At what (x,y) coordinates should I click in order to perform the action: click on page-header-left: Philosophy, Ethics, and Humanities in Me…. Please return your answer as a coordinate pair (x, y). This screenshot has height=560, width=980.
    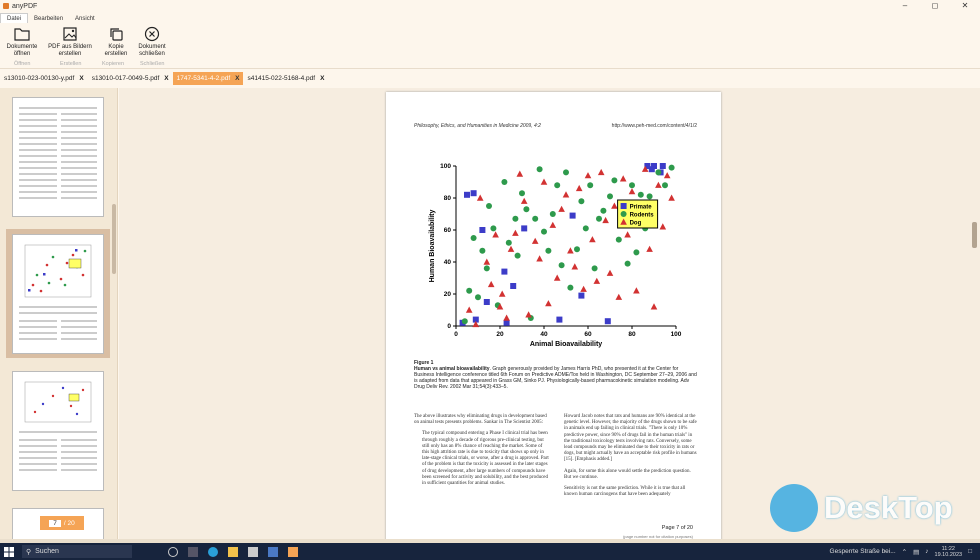
    Looking at the image, I should click on (477, 126).